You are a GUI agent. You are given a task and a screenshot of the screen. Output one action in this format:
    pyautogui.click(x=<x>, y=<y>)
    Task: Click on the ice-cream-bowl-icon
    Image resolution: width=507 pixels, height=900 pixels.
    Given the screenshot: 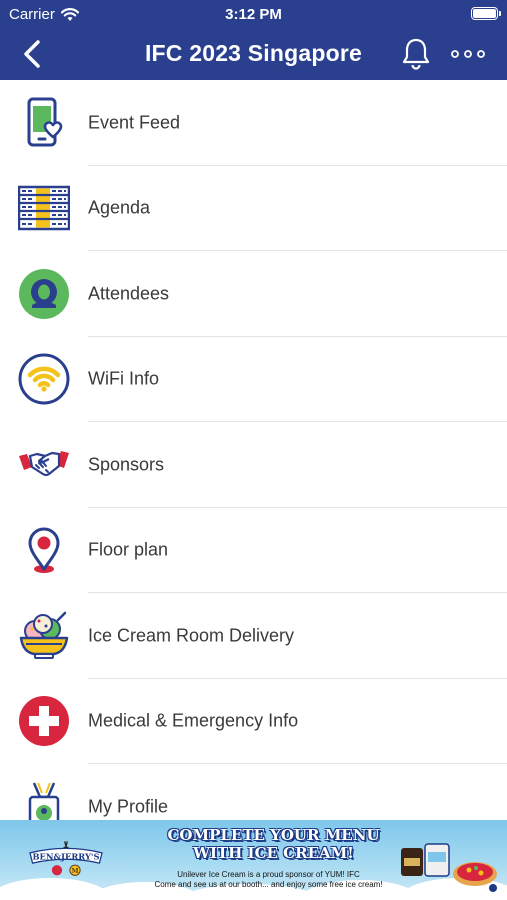 What is the action you would take?
    pyautogui.click(x=44, y=636)
    